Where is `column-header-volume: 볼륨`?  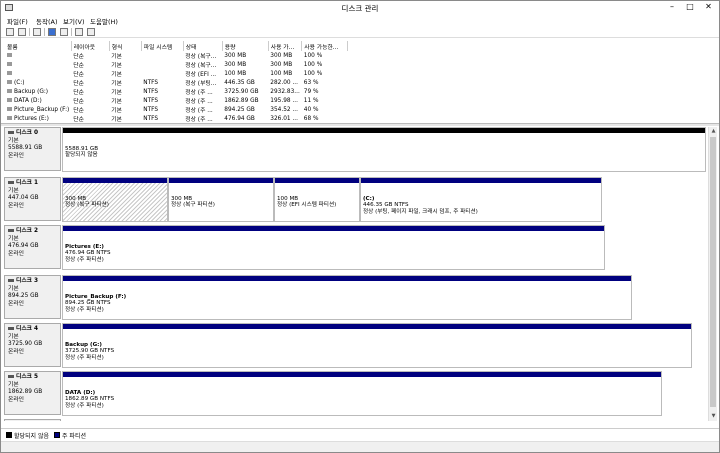 column-header-volume: 볼륨 is located at coordinates (38, 46).